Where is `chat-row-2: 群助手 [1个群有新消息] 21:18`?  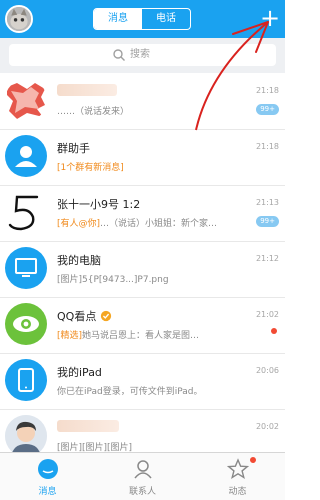
chat-row-2: 群助手 [1个群有新消息] 21:18 is located at coordinates (142, 158).